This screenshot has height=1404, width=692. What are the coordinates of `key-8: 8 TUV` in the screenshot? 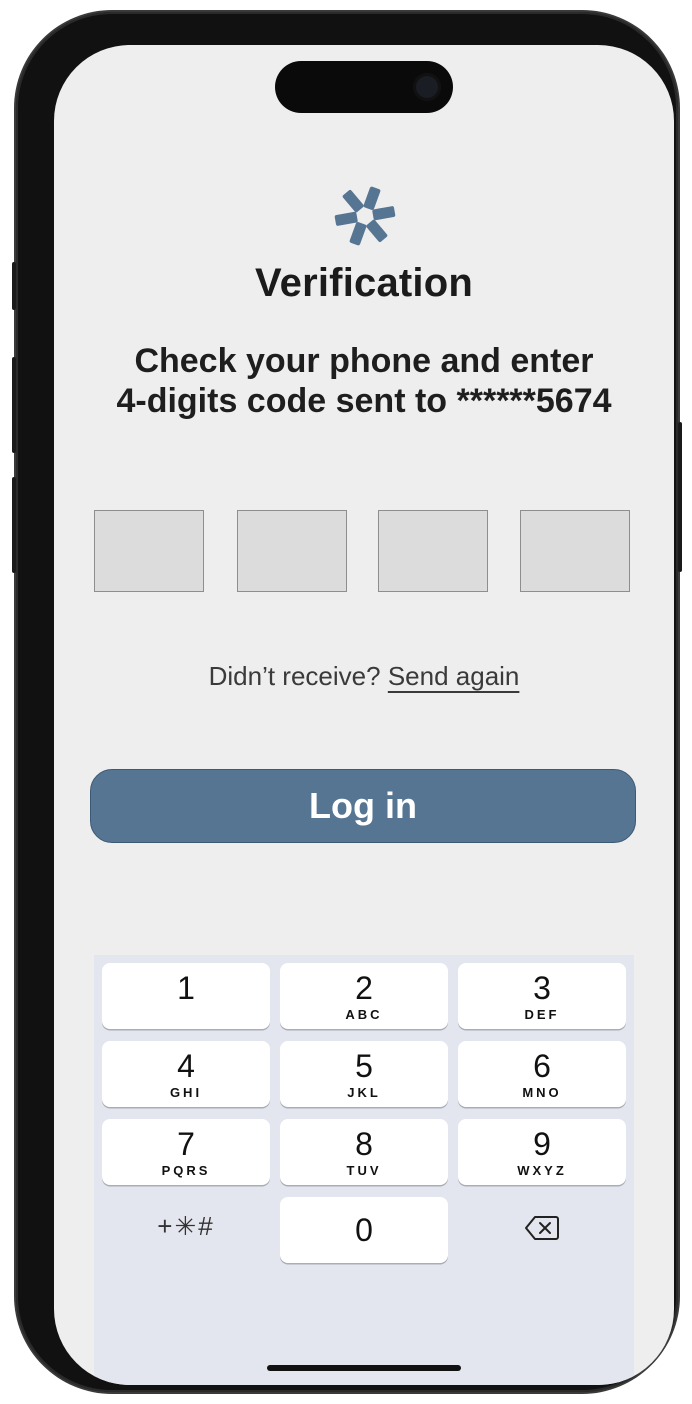 It's located at (364, 1152).